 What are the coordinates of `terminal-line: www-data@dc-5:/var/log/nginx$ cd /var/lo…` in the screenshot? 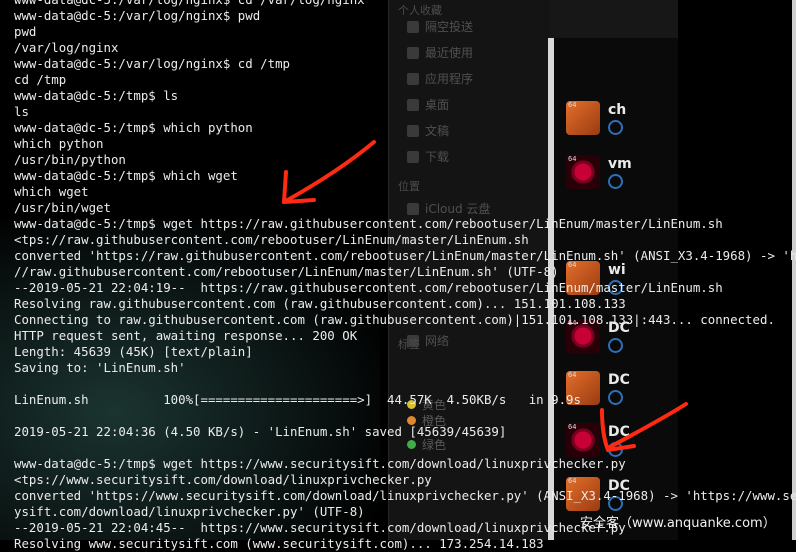 It's located at (405, 4).